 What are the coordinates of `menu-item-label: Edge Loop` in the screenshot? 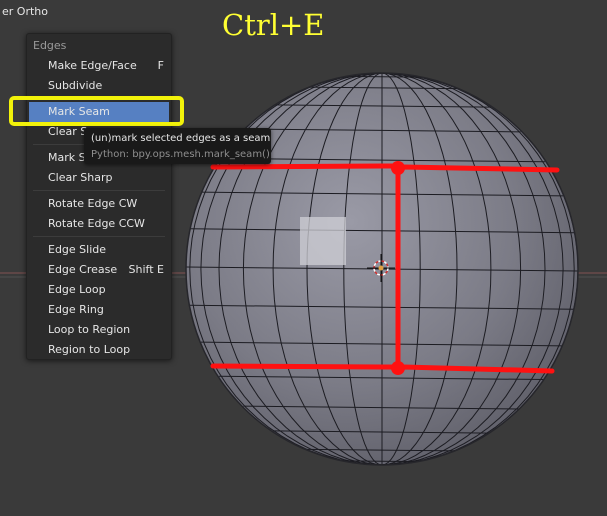 It's located at (77, 289).